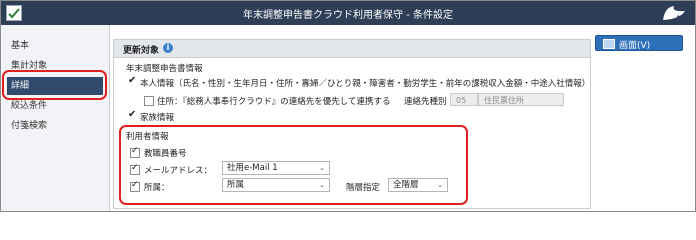  What do you see at coordinates (54, 85) in the screenshot?
I see `highlight-detail` at bounding box center [54, 85].